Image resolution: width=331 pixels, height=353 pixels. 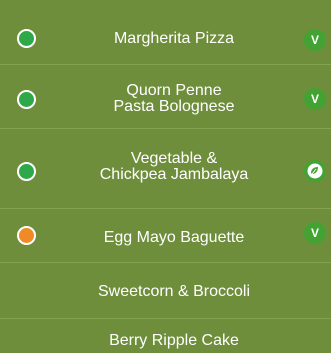 What do you see at coordinates (174, 291) in the screenshot?
I see `menu-item-name: Sweetcorn & Broccoli` at bounding box center [174, 291].